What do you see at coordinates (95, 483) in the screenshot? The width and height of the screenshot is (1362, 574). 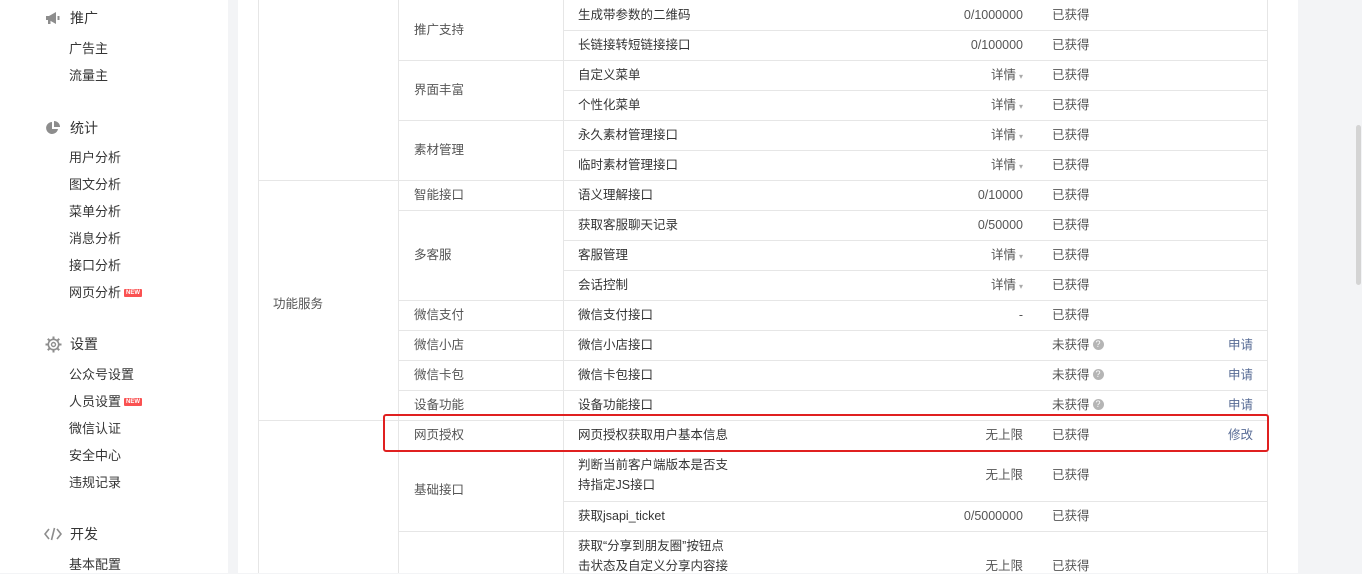 I see `sidebar-item-violation-records: 违规记录` at bounding box center [95, 483].